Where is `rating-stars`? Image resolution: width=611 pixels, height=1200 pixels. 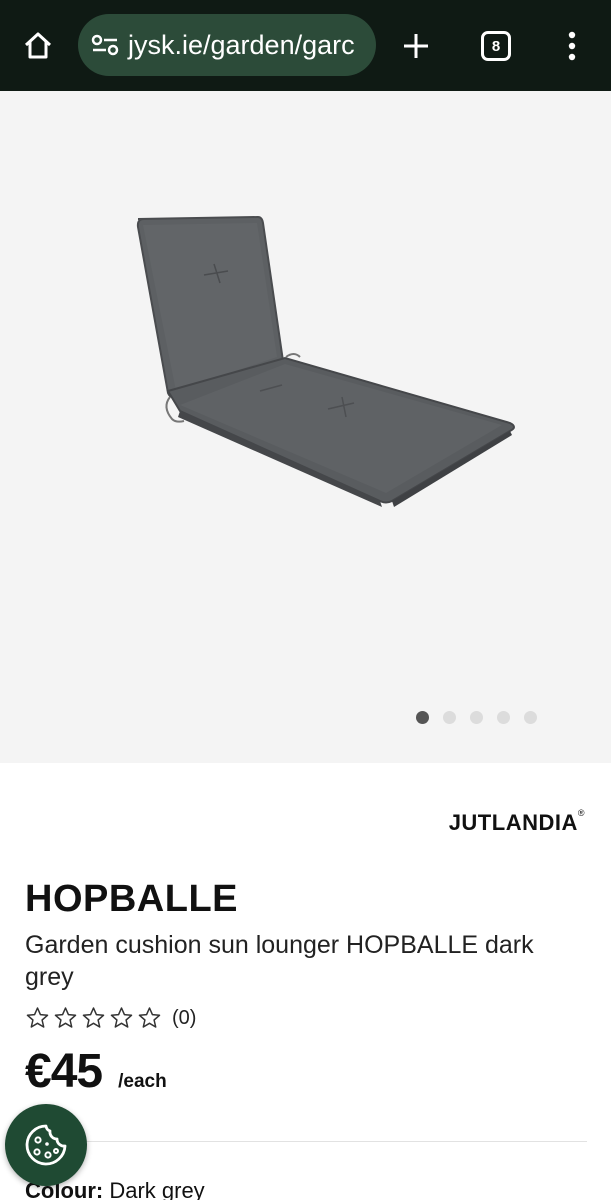
rating-stars is located at coordinates (93, 1018).